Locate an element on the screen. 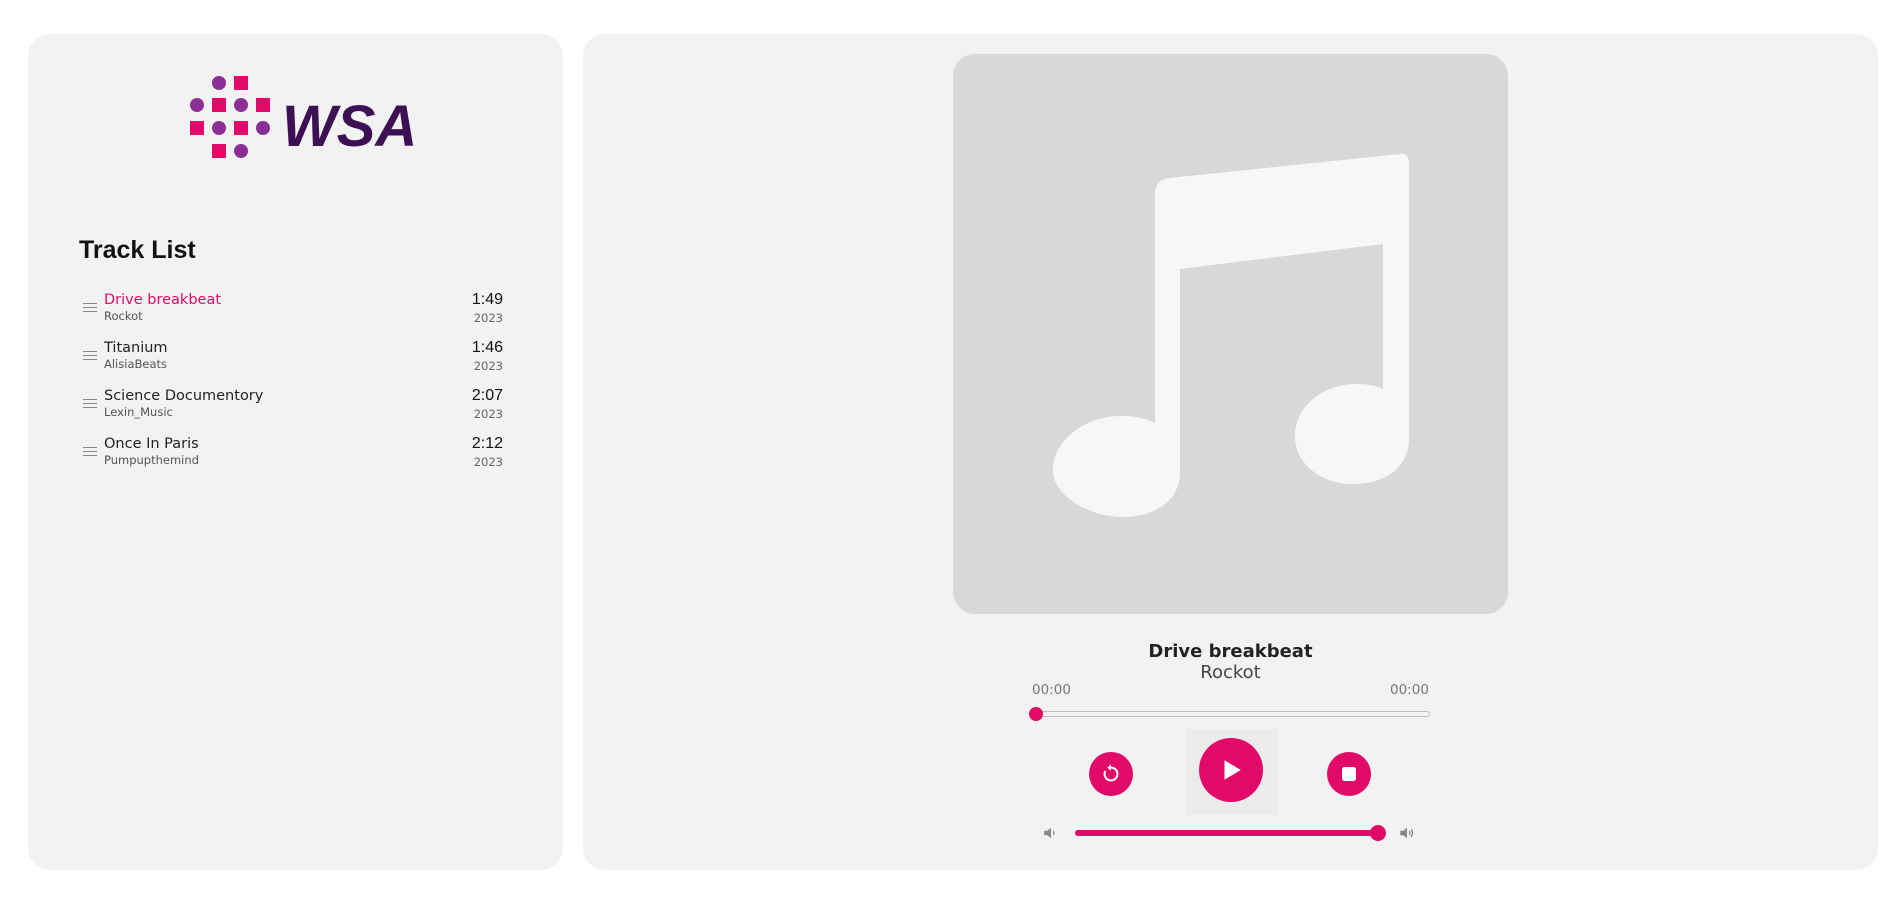 This screenshot has width=1903, height=909. volume-fill is located at coordinates (1226, 833).